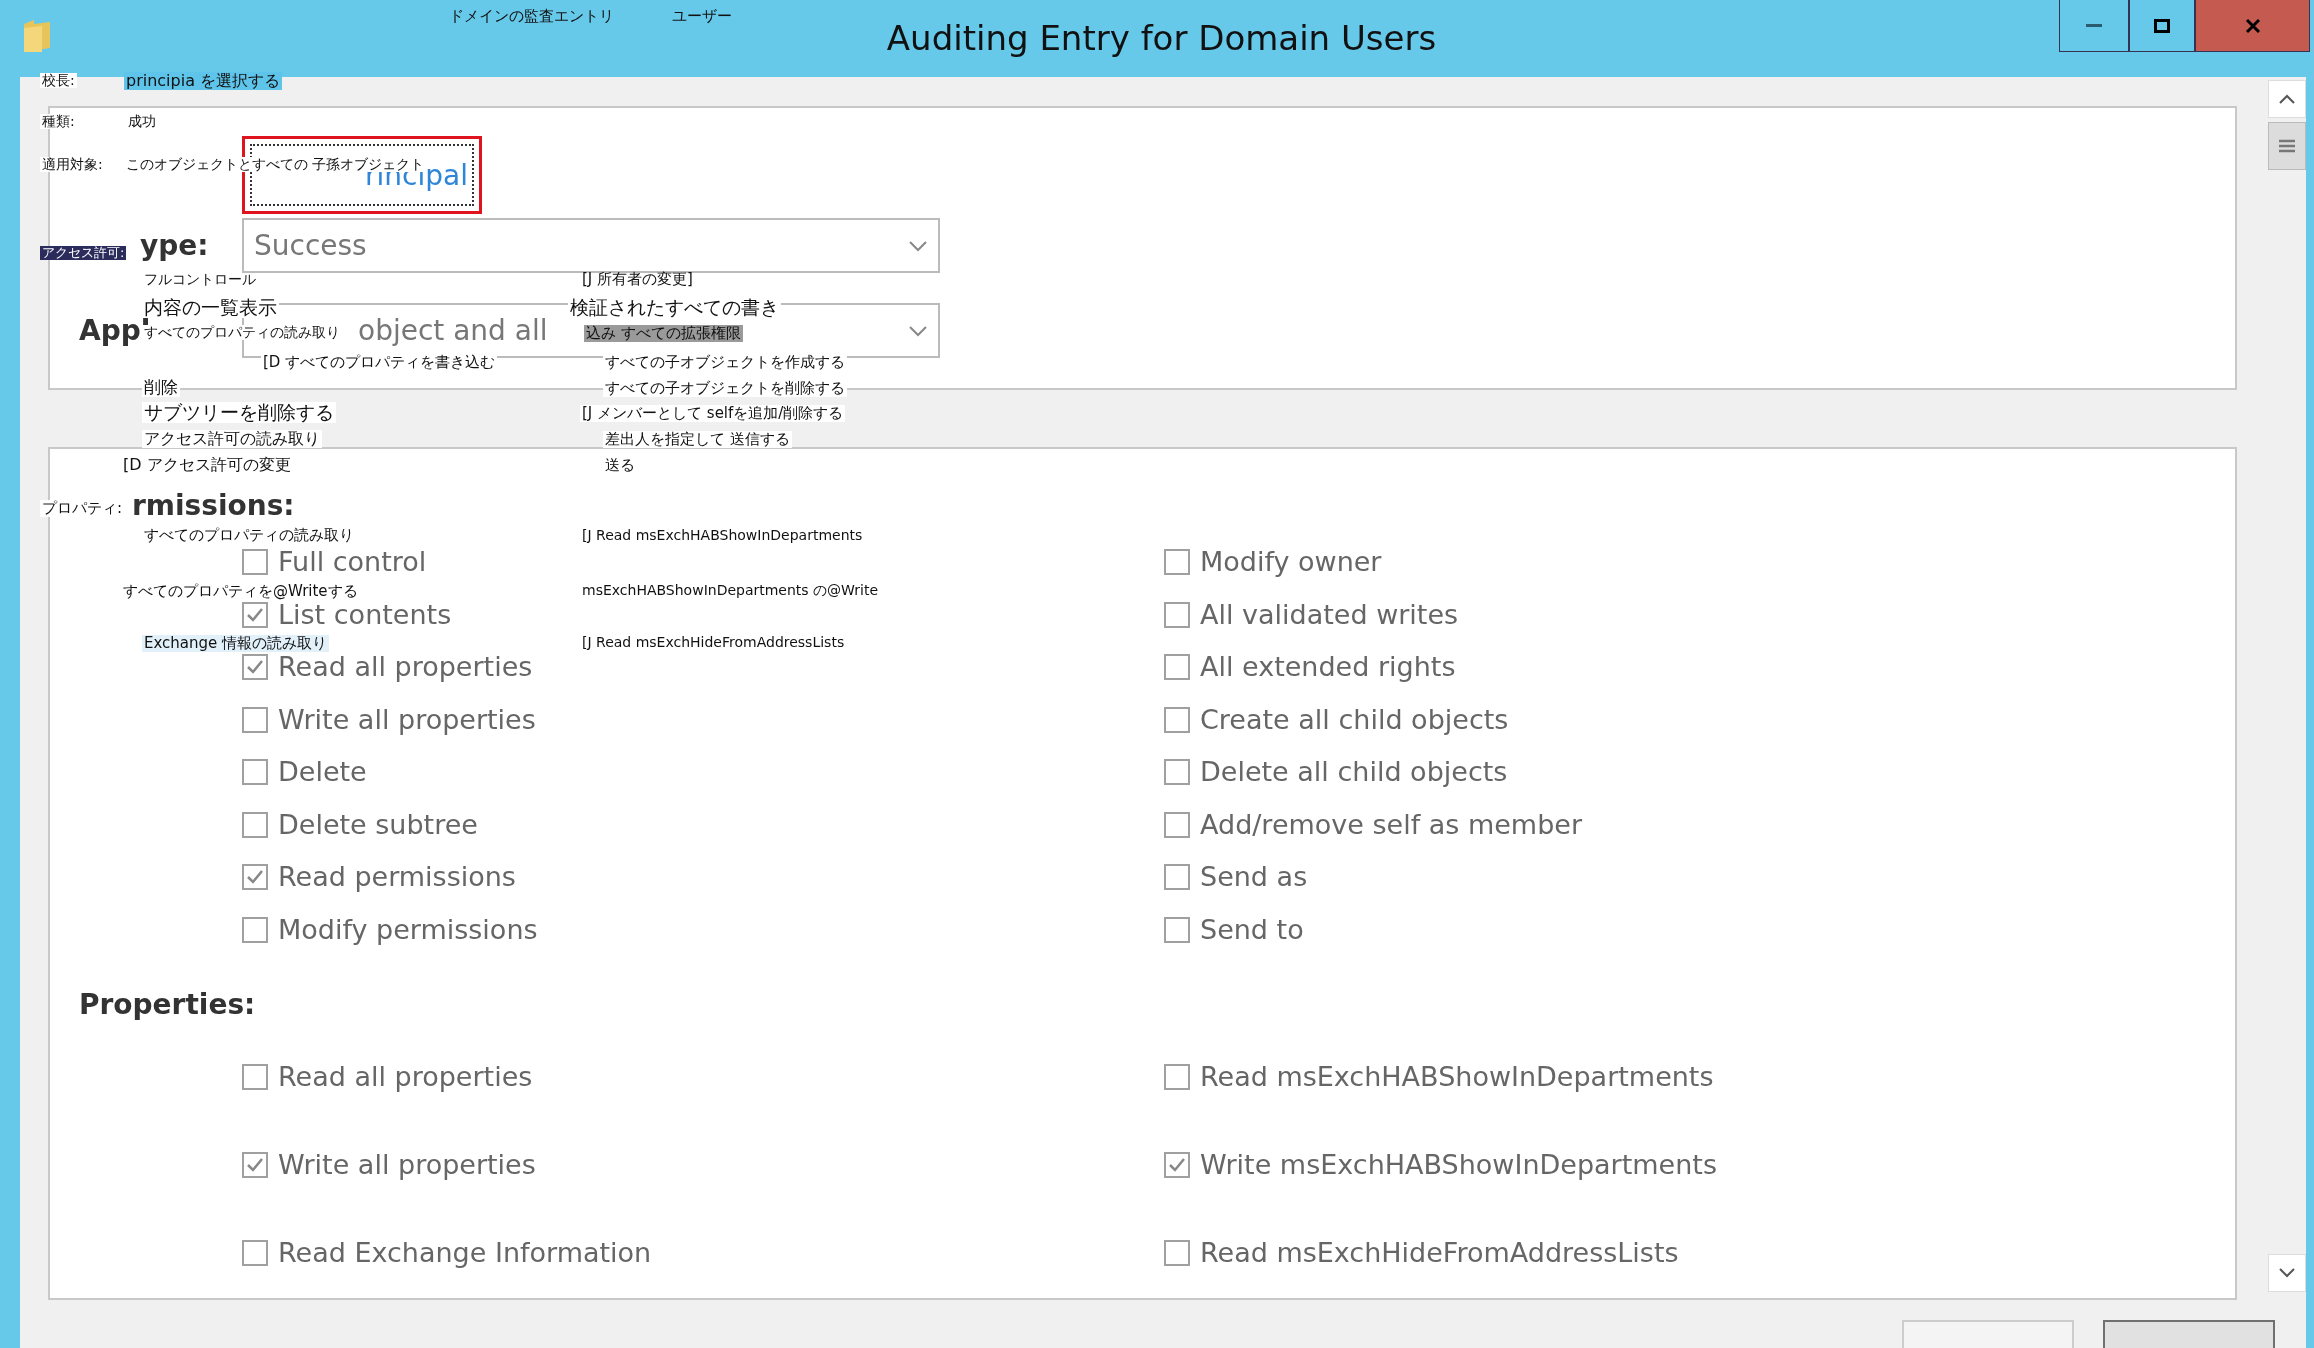  Describe the element at coordinates (72, 165) in the screenshot. I see `translation-tooltip: 適用対象:` at that location.